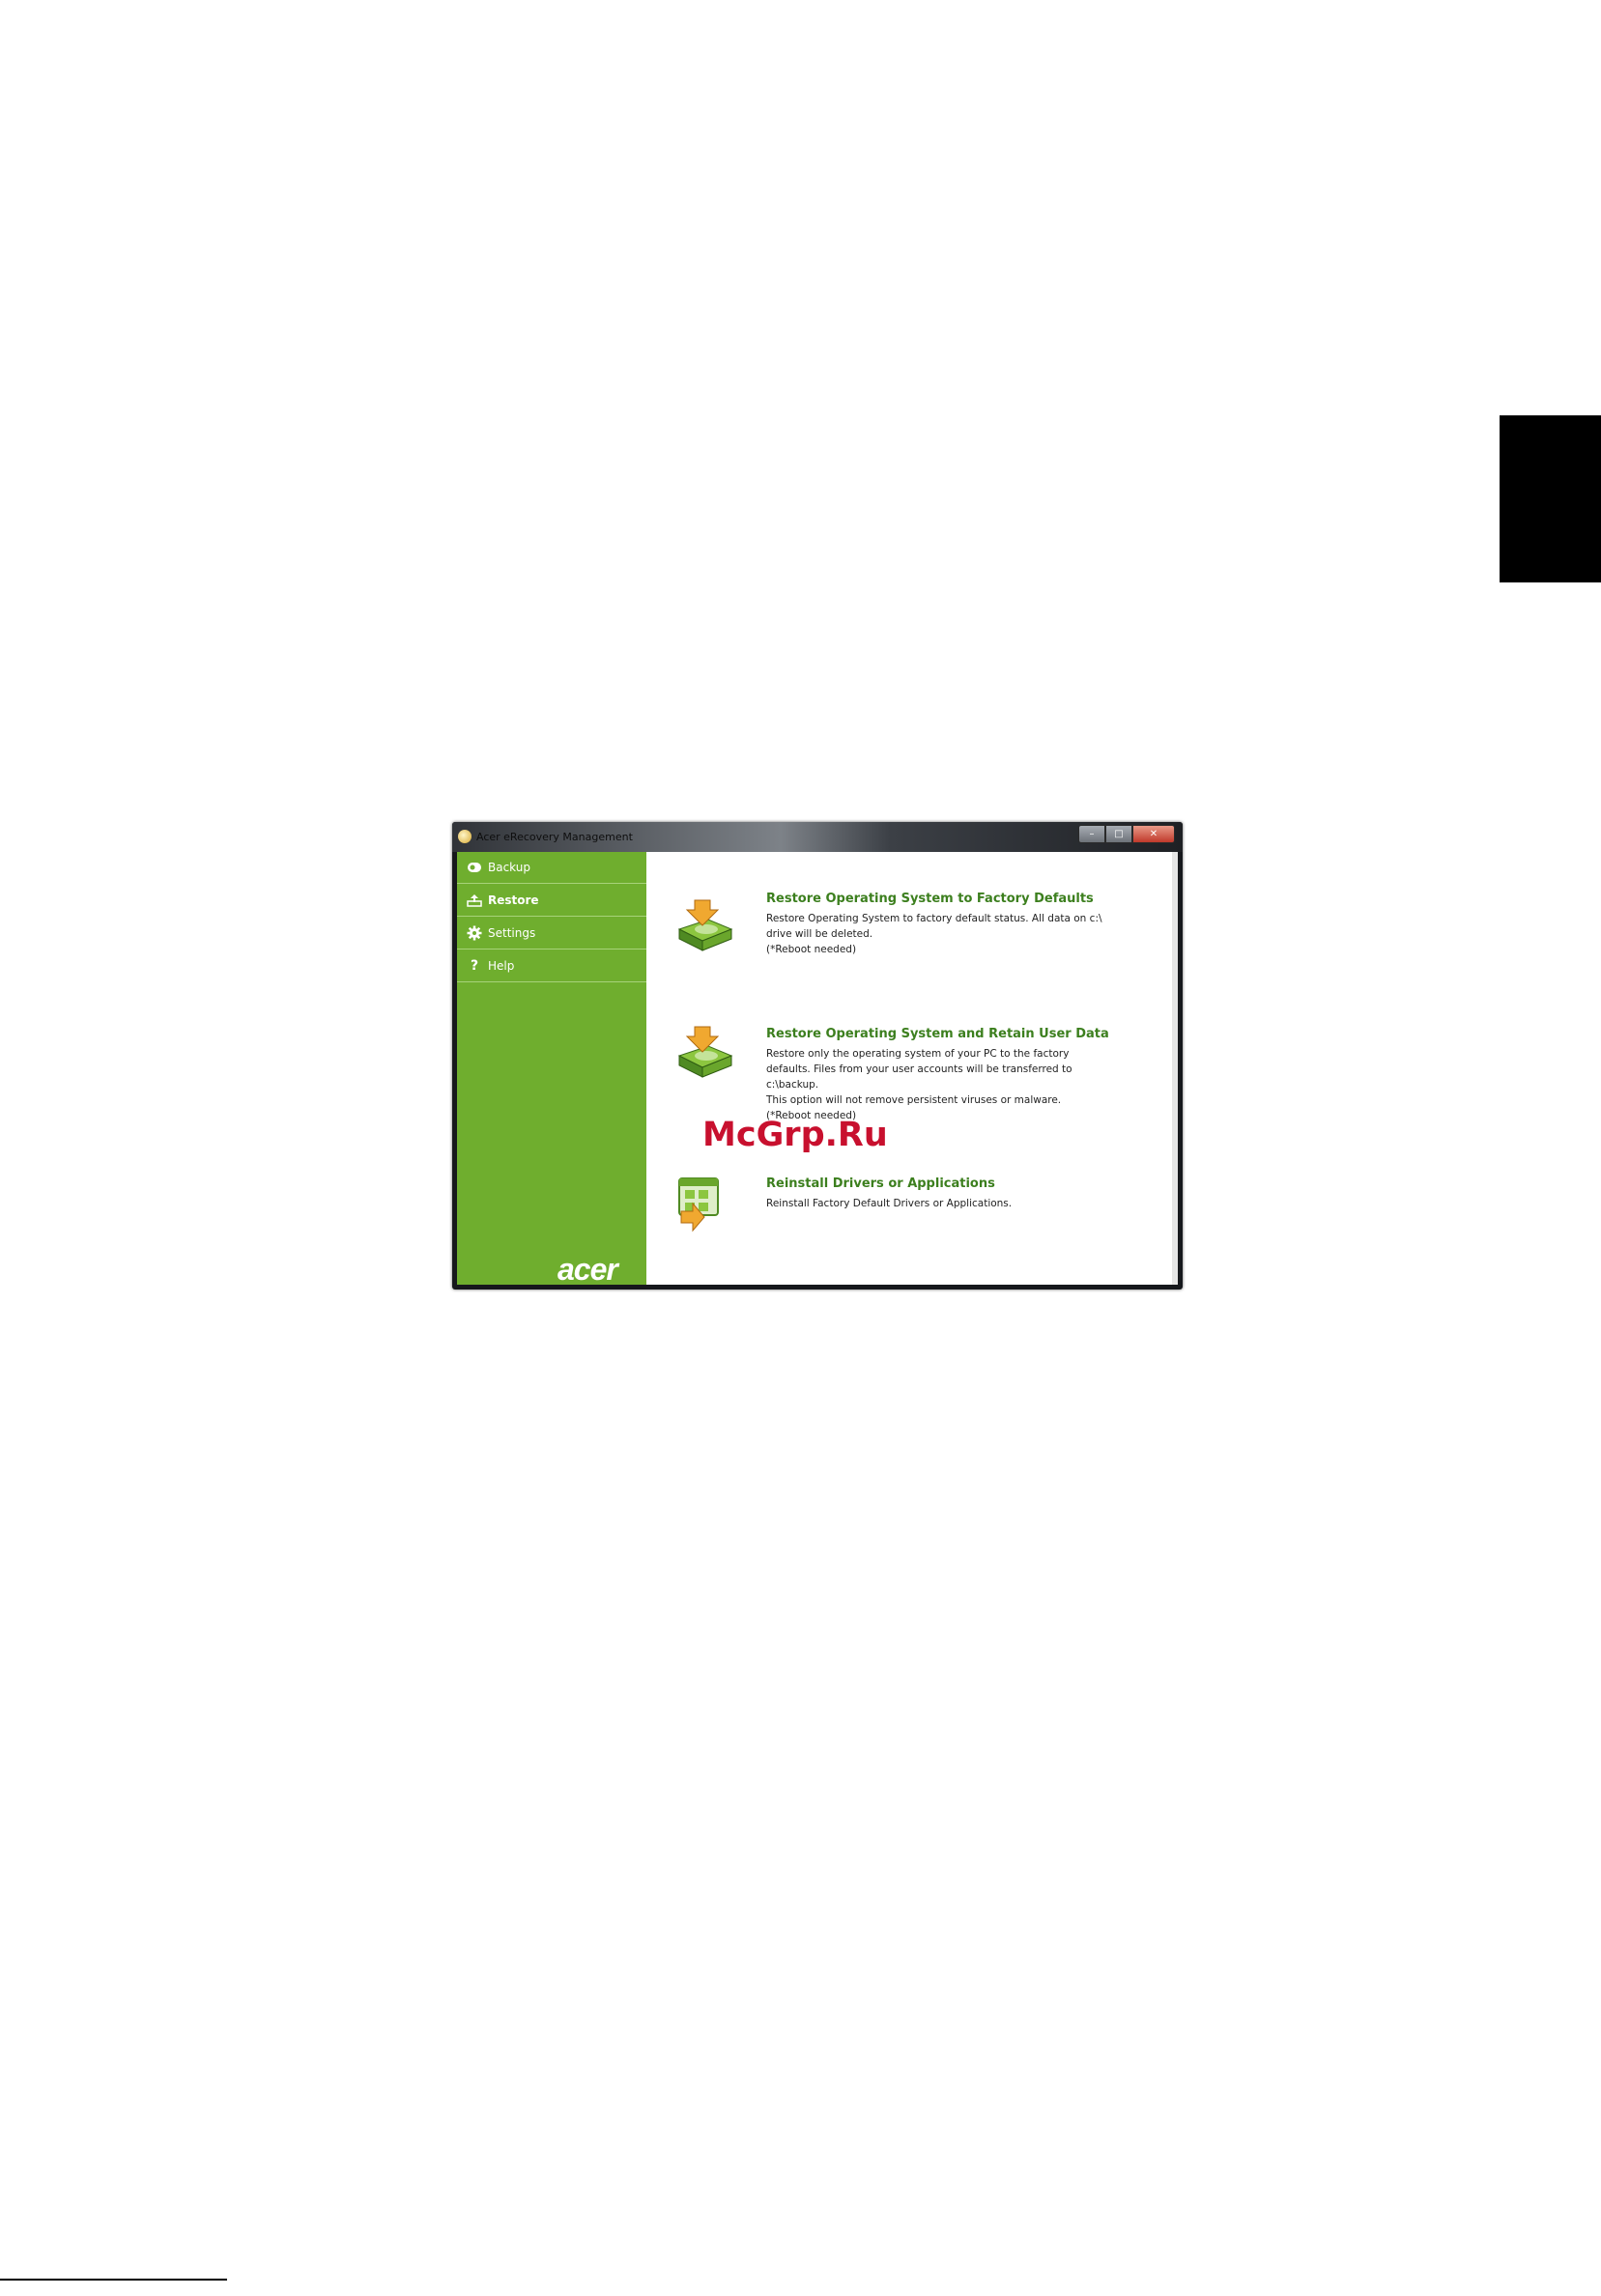  Describe the element at coordinates (880, 1183) in the screenshot. I see `option-title: Reinstall Drivers or Applications` at that location.